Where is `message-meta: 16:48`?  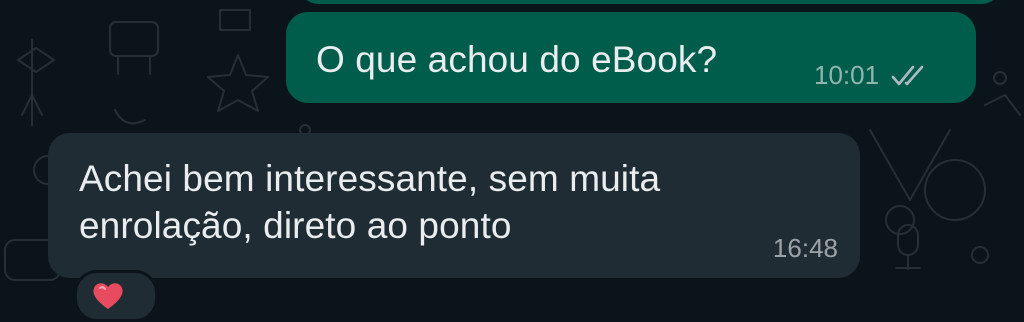 message-meta: 16:48 is located at coordinates (805, 248).